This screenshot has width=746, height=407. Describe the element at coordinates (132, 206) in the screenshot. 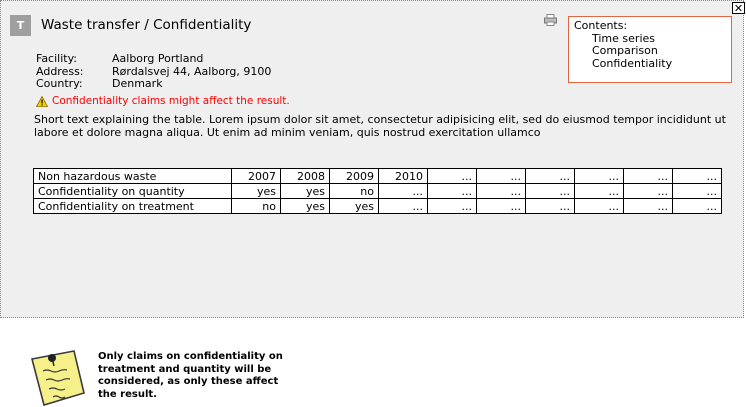

I see `table-cell: Confidentiality on treatment` at that location.